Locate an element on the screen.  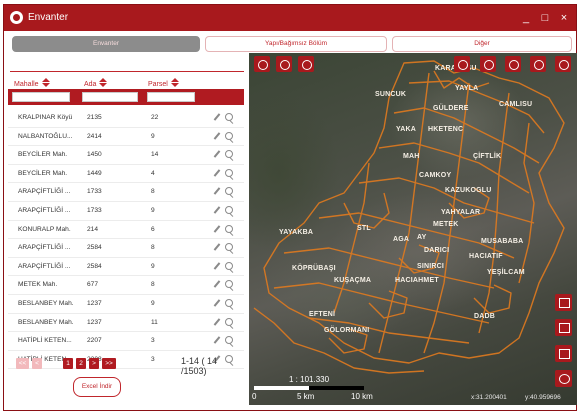
table-row: BEYCİLER Mah. 1450 14 is located at coordinates (126, 155).